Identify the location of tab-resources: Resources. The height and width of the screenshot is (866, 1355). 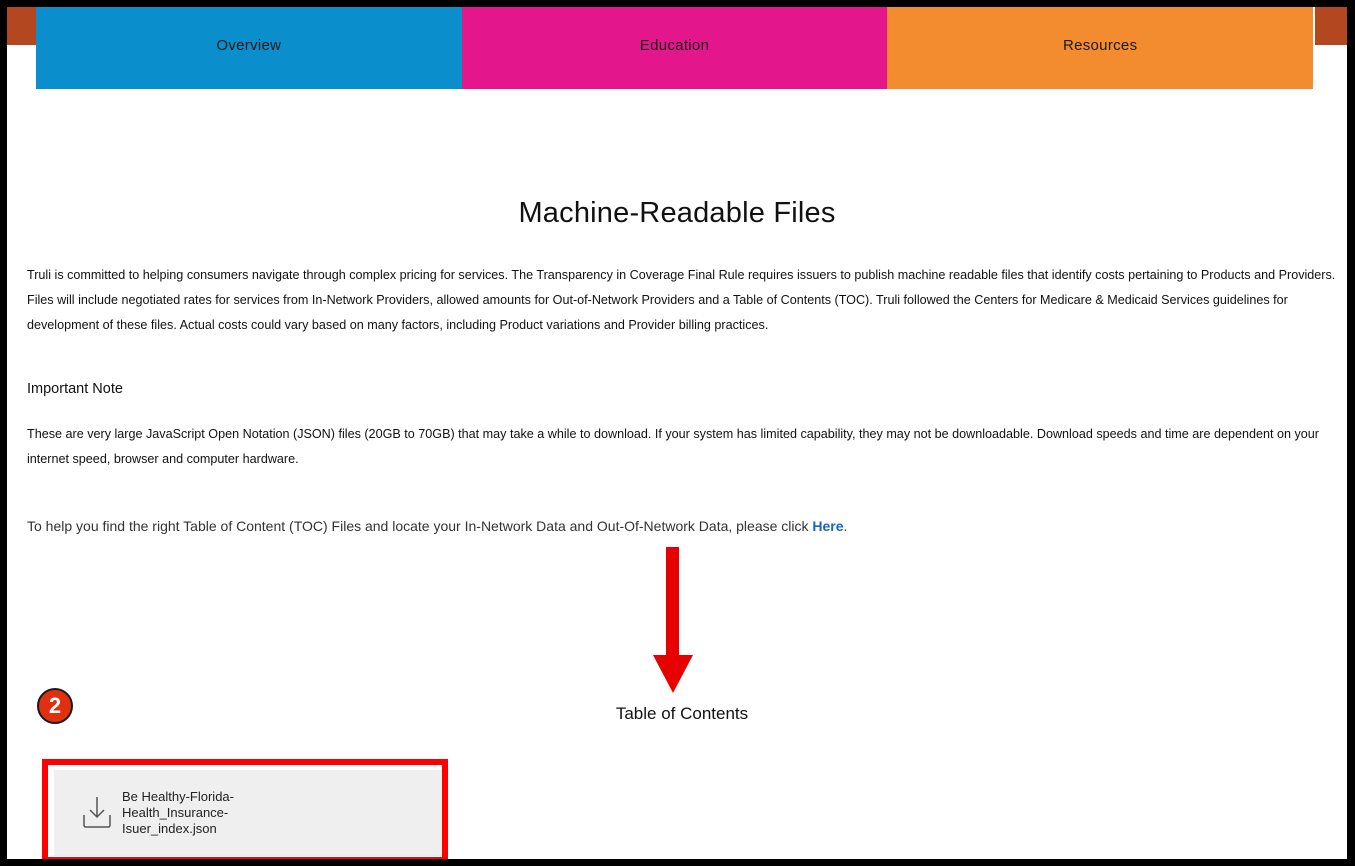
(1100, 48).